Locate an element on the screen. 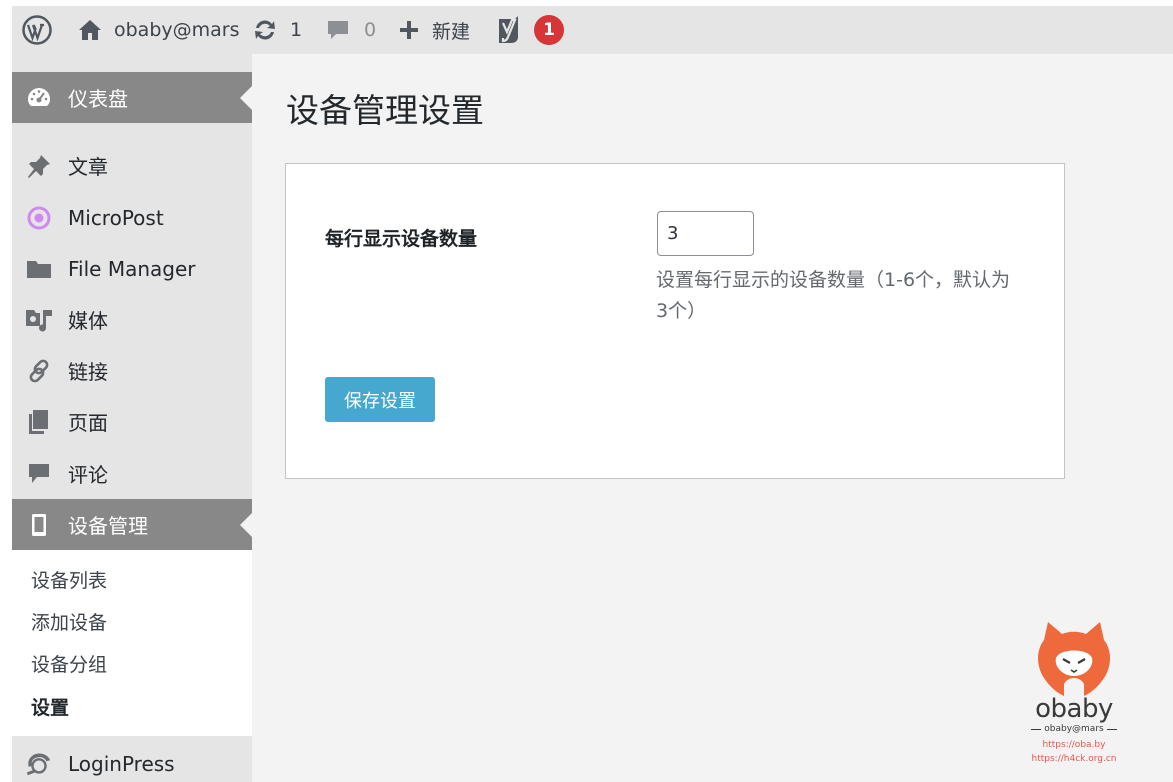 This screenshot has width=1173, height=782. submenu-item-settings: 设置 is located at coordinates (50, 706).